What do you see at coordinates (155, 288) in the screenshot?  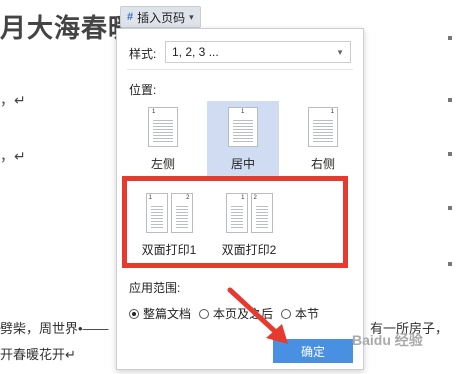 I see `scope-label: 应用范围:` at bounding box center [155, 288].